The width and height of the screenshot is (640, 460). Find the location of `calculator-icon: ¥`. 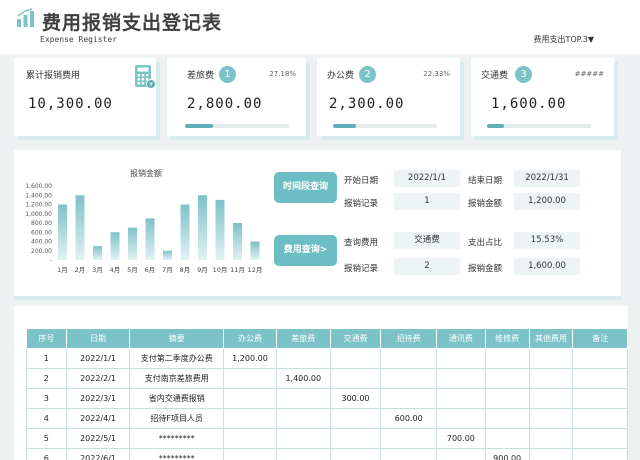

calculator-icon: ¥ is located at coordinates (145, 77).